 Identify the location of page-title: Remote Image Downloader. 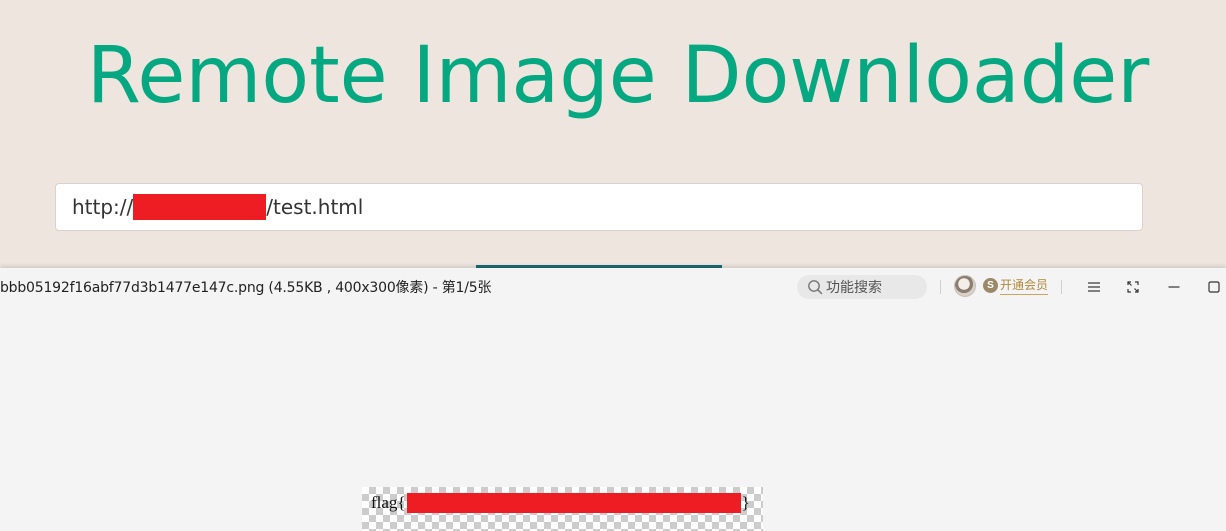
(618, 76).